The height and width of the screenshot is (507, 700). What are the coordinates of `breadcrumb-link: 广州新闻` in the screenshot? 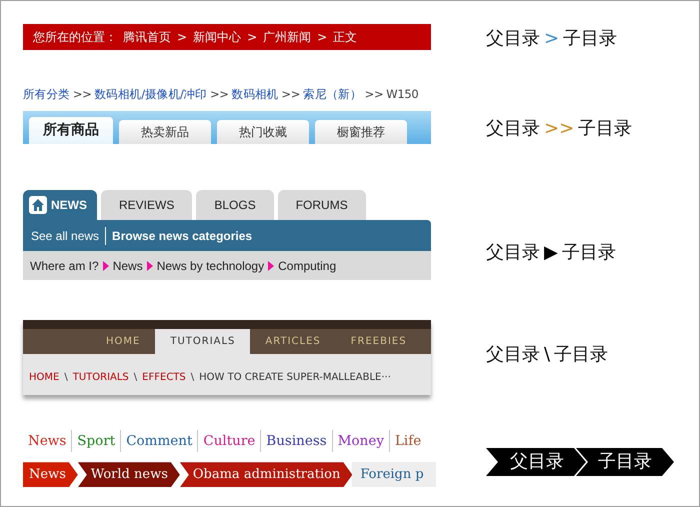 It's located at (287, 37).